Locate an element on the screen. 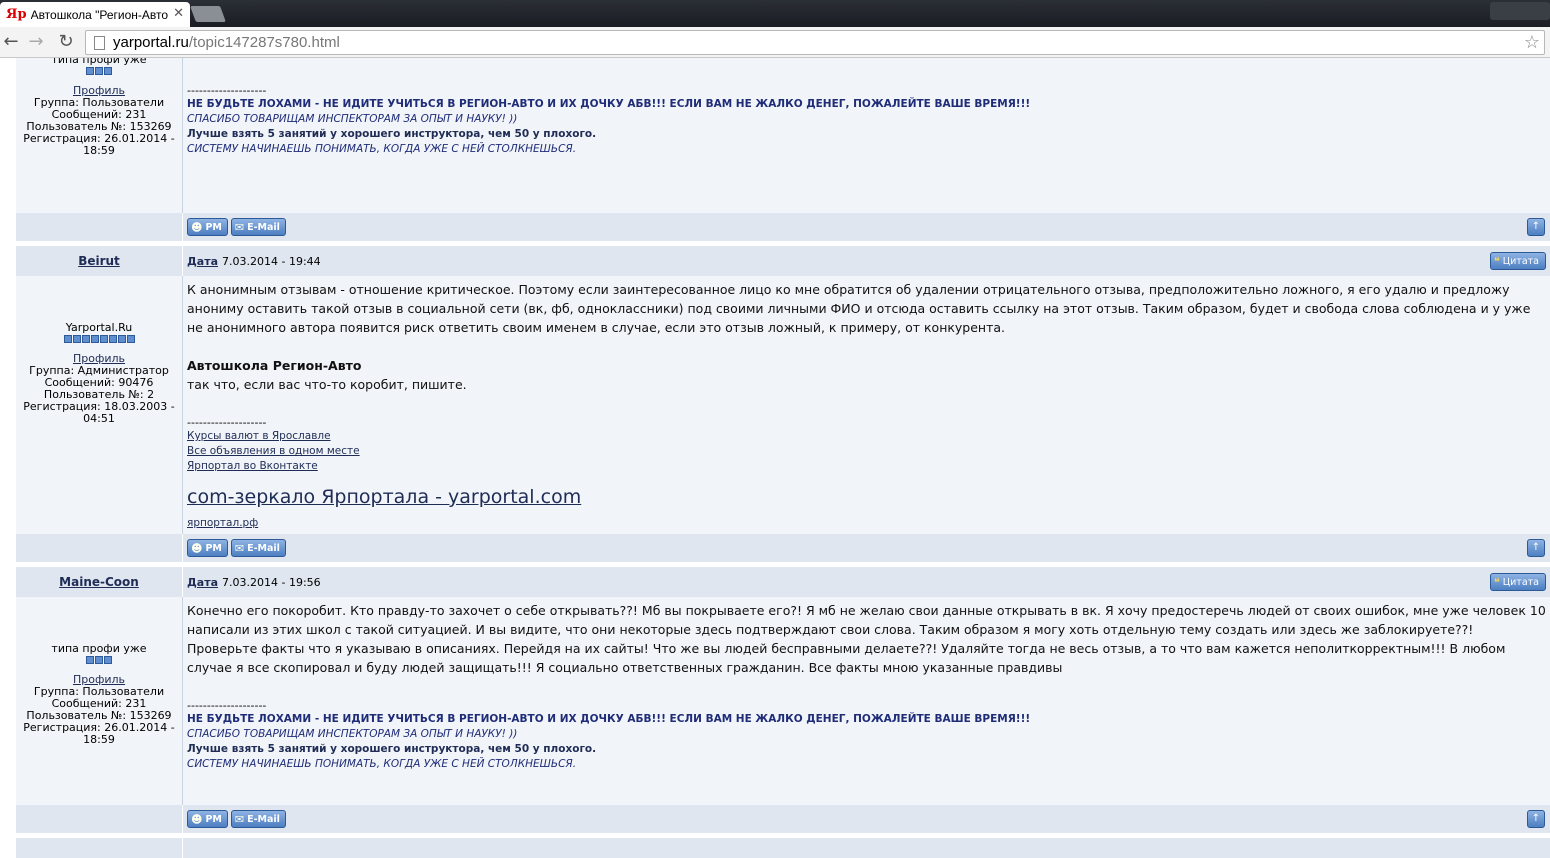 This screenshot has height=858, width=1550. browser-tab: Яр Автошкола "Регион-Авто ✕ is located at coordinates (95, 14).